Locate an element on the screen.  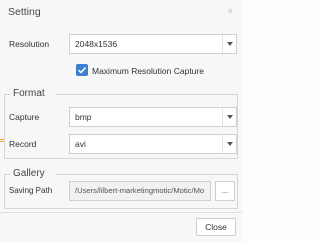
format-frame-top-right is located at coordinates (147, 94).